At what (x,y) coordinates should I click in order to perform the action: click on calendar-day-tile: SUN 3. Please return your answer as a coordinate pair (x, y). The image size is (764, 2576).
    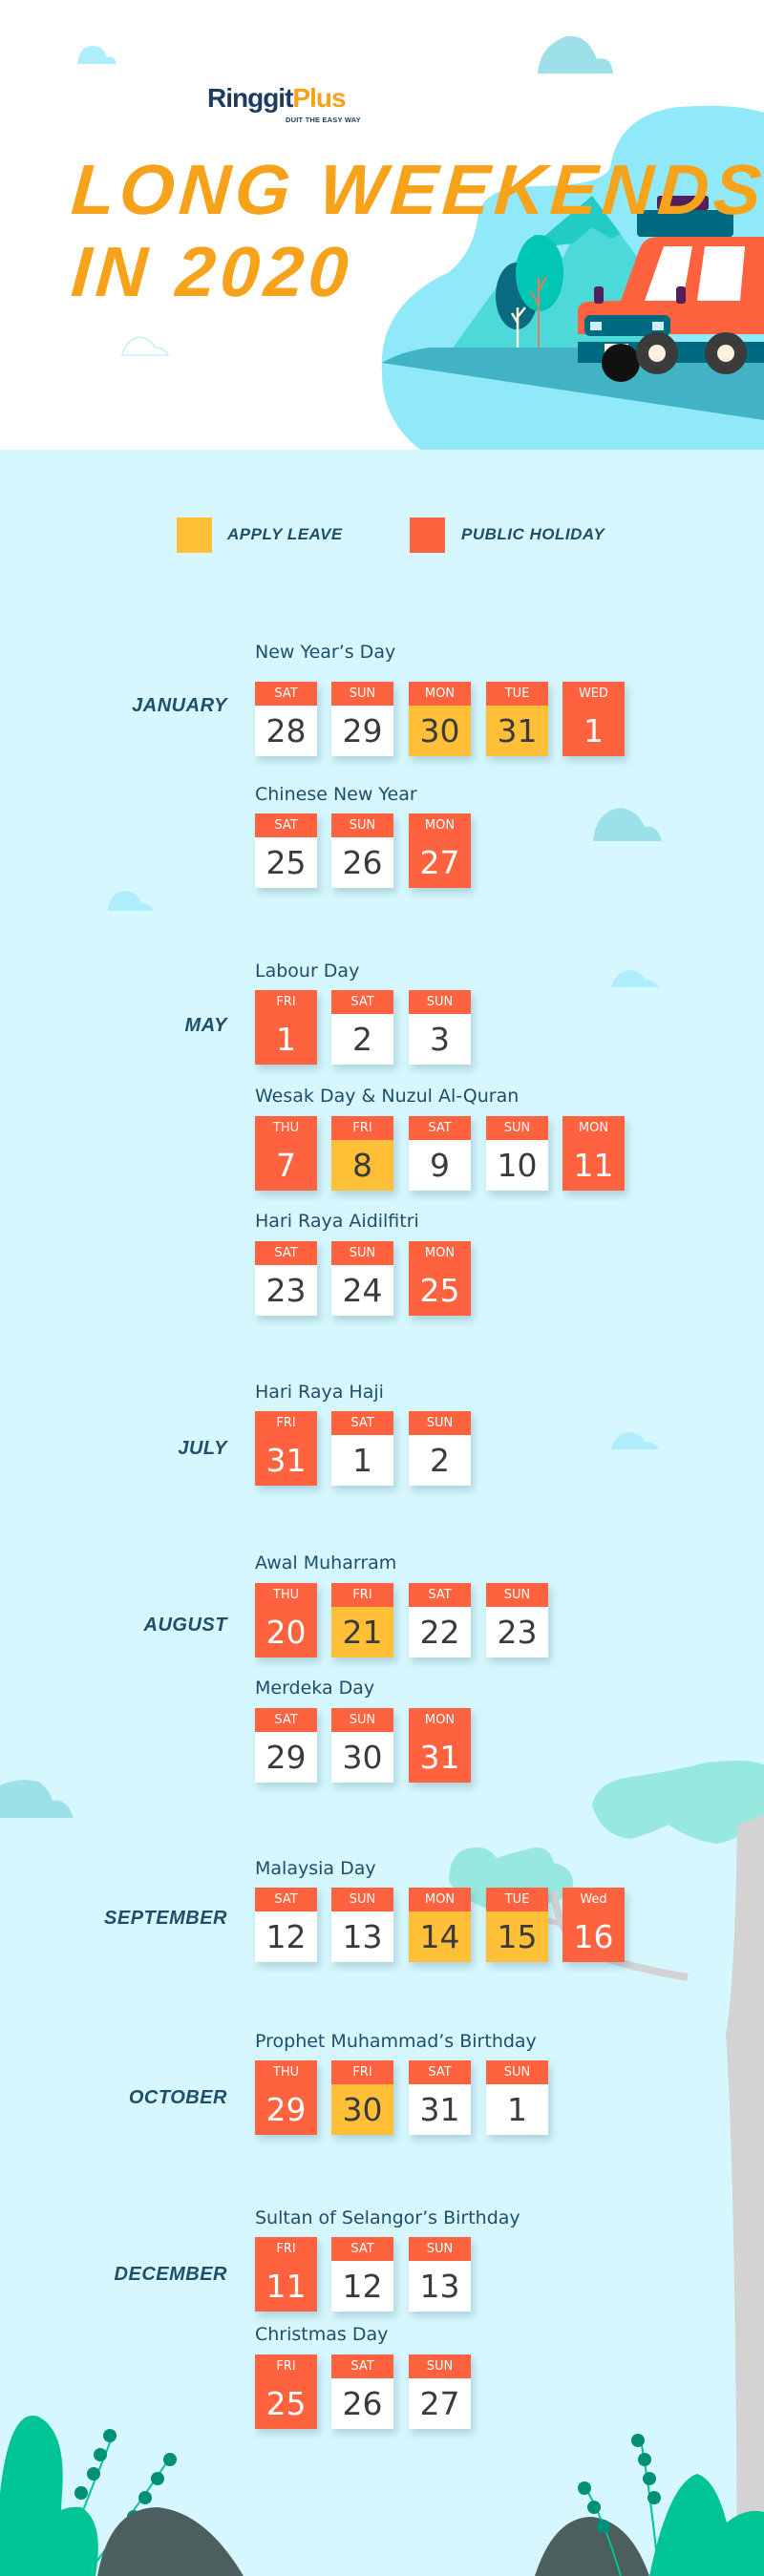
    Looking at the image, I should click on (440, 1027).